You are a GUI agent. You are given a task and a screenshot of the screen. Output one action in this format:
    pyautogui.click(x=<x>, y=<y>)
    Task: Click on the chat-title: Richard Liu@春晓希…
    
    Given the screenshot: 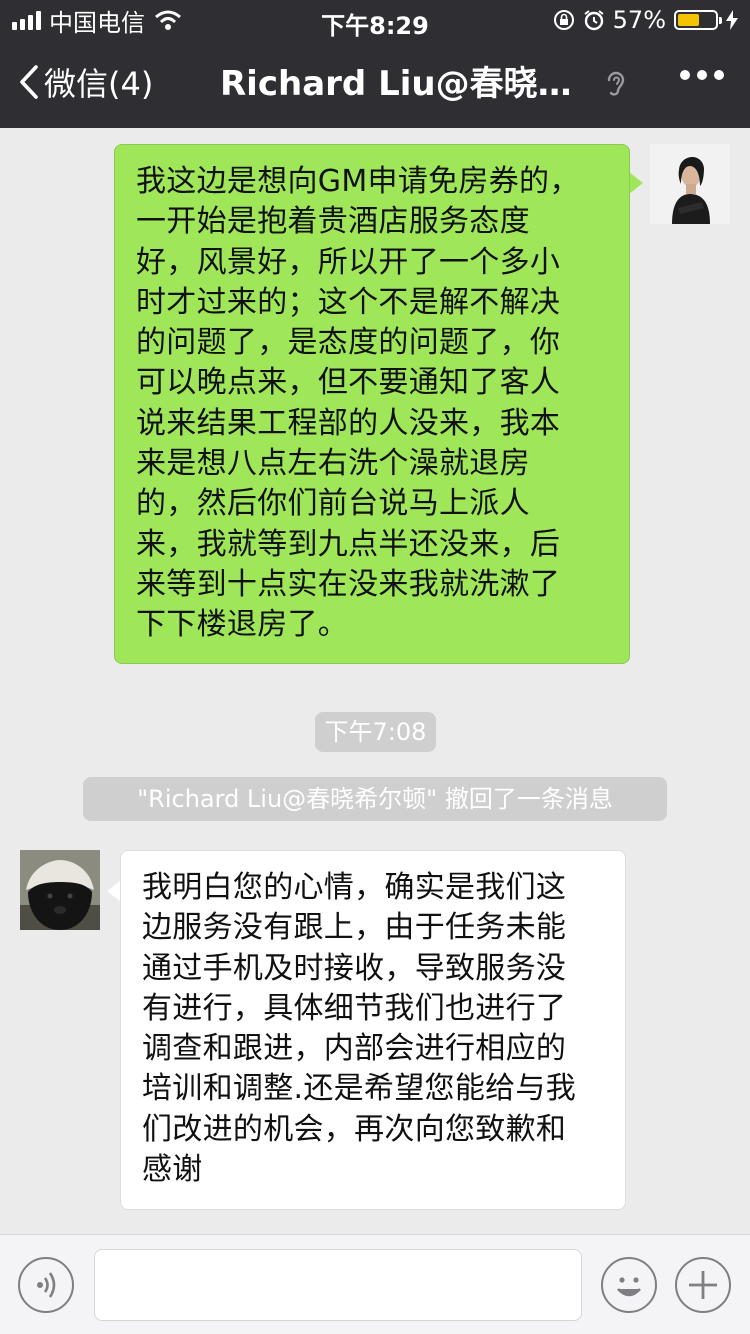 What is the action you would take?
    pyautogui.click(x=410, y=84)
    